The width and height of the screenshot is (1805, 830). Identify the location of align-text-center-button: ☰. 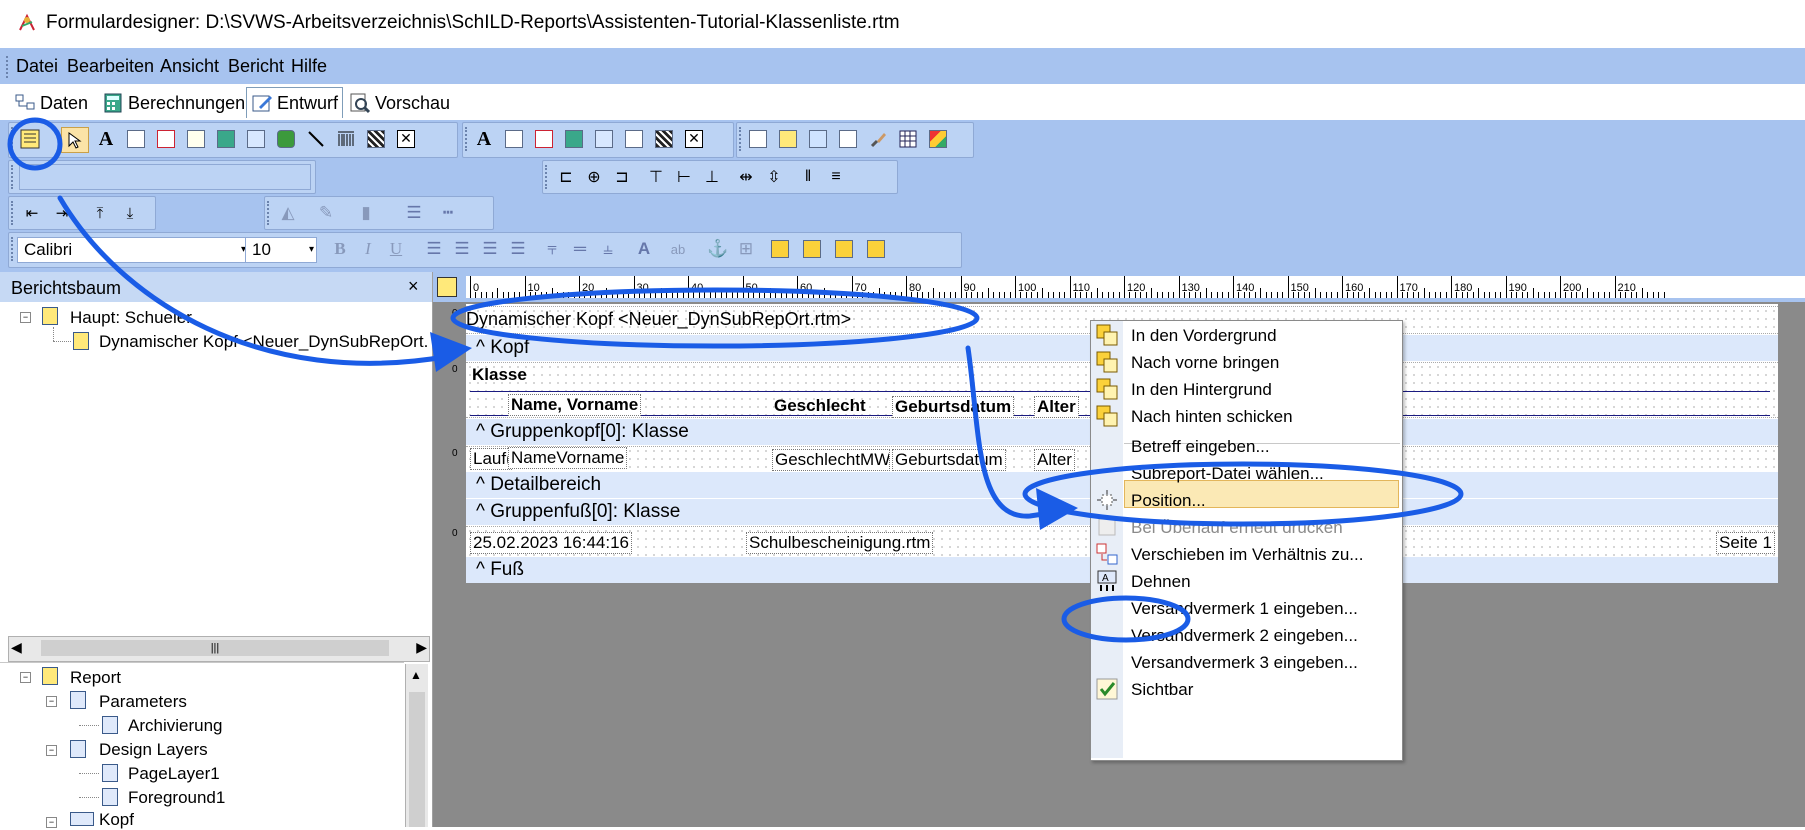
(462, 249).